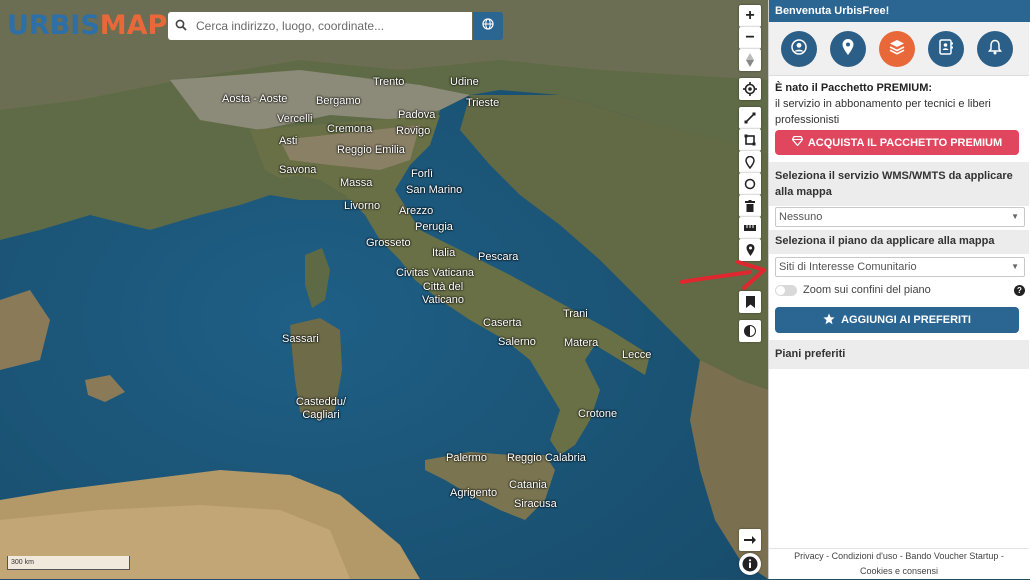 The height and width of the screenshot is (580, 1030). I want to click on add-to-favorites-label: AGGIUNGI AI PREFERITI, so click(906, 320).